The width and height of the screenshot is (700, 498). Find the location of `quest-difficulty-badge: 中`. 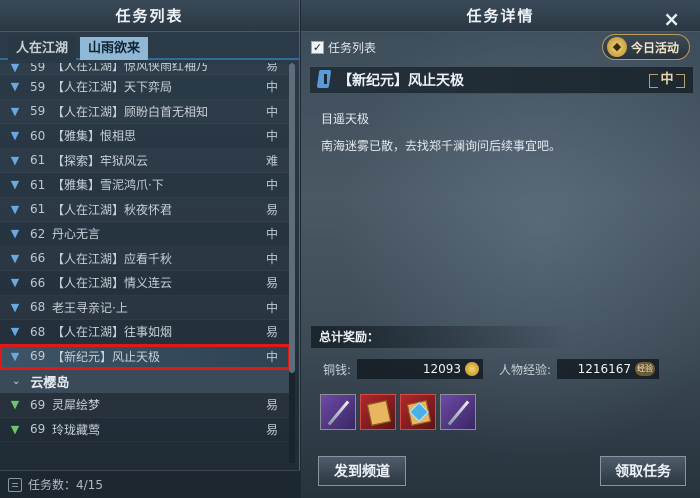

quest-difficulty-badge: 中 is located at coordinates (667, 80).